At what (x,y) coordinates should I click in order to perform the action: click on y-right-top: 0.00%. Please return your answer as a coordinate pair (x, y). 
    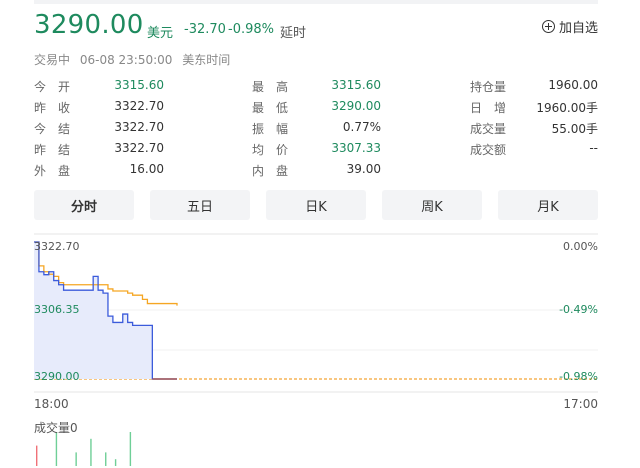
    Looking at the image, I should click on (580, 246).